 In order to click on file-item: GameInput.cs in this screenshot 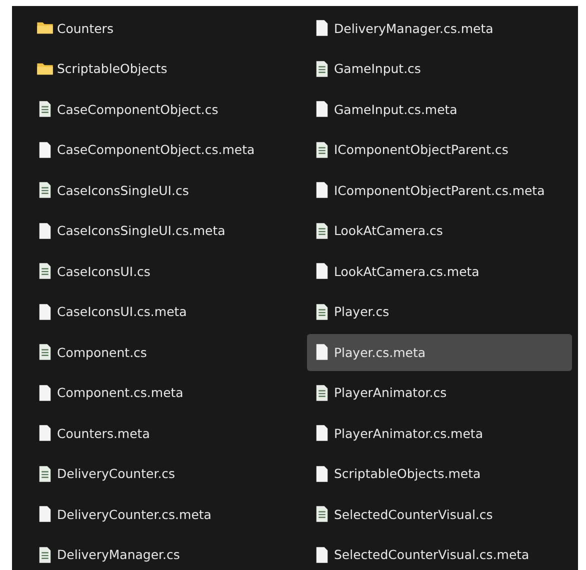, I will do `click(439, 68)`.